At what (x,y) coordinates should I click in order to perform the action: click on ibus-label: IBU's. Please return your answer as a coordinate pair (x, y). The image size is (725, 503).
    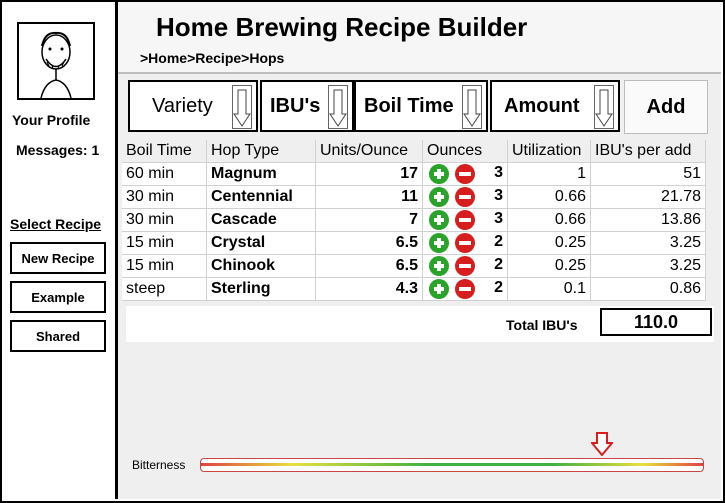
    Looking at the image, I should click on (295, 105).